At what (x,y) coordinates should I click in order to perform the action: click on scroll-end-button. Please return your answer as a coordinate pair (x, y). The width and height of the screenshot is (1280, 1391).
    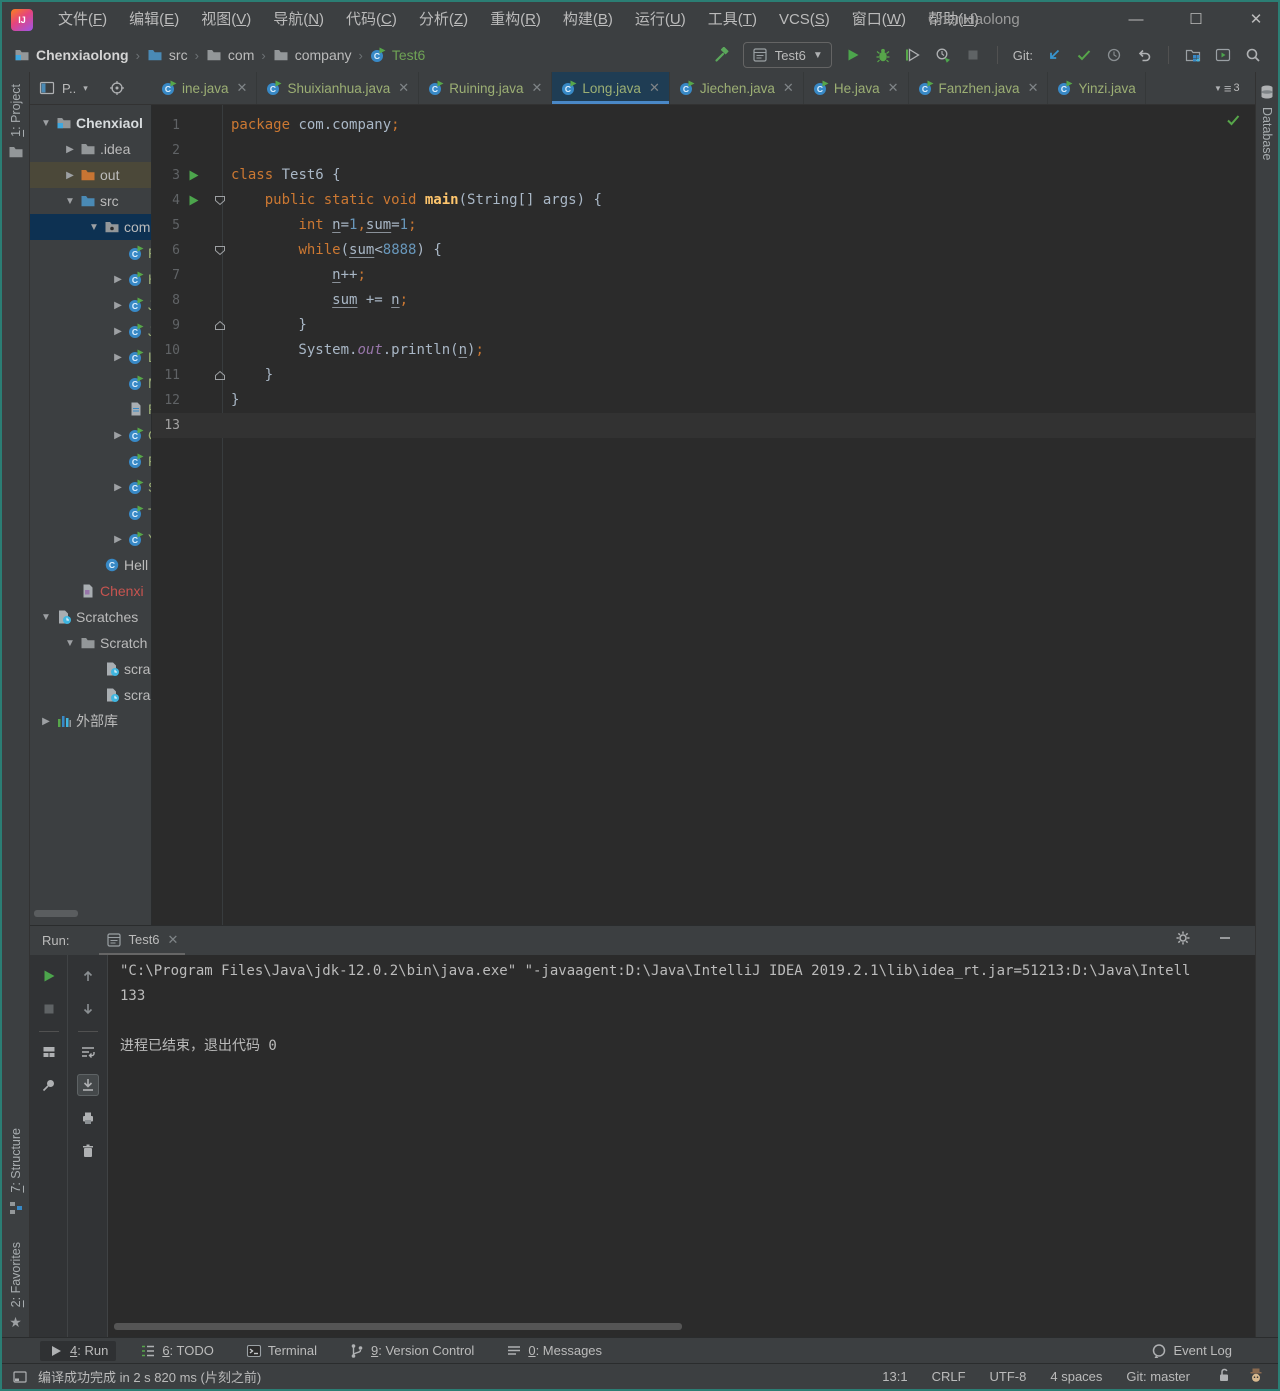
    Looking at the image, I should click on (87, 1085).